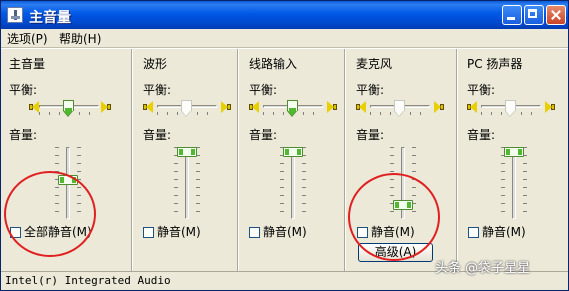  I want to click on maximize-button, so click(534, 15).